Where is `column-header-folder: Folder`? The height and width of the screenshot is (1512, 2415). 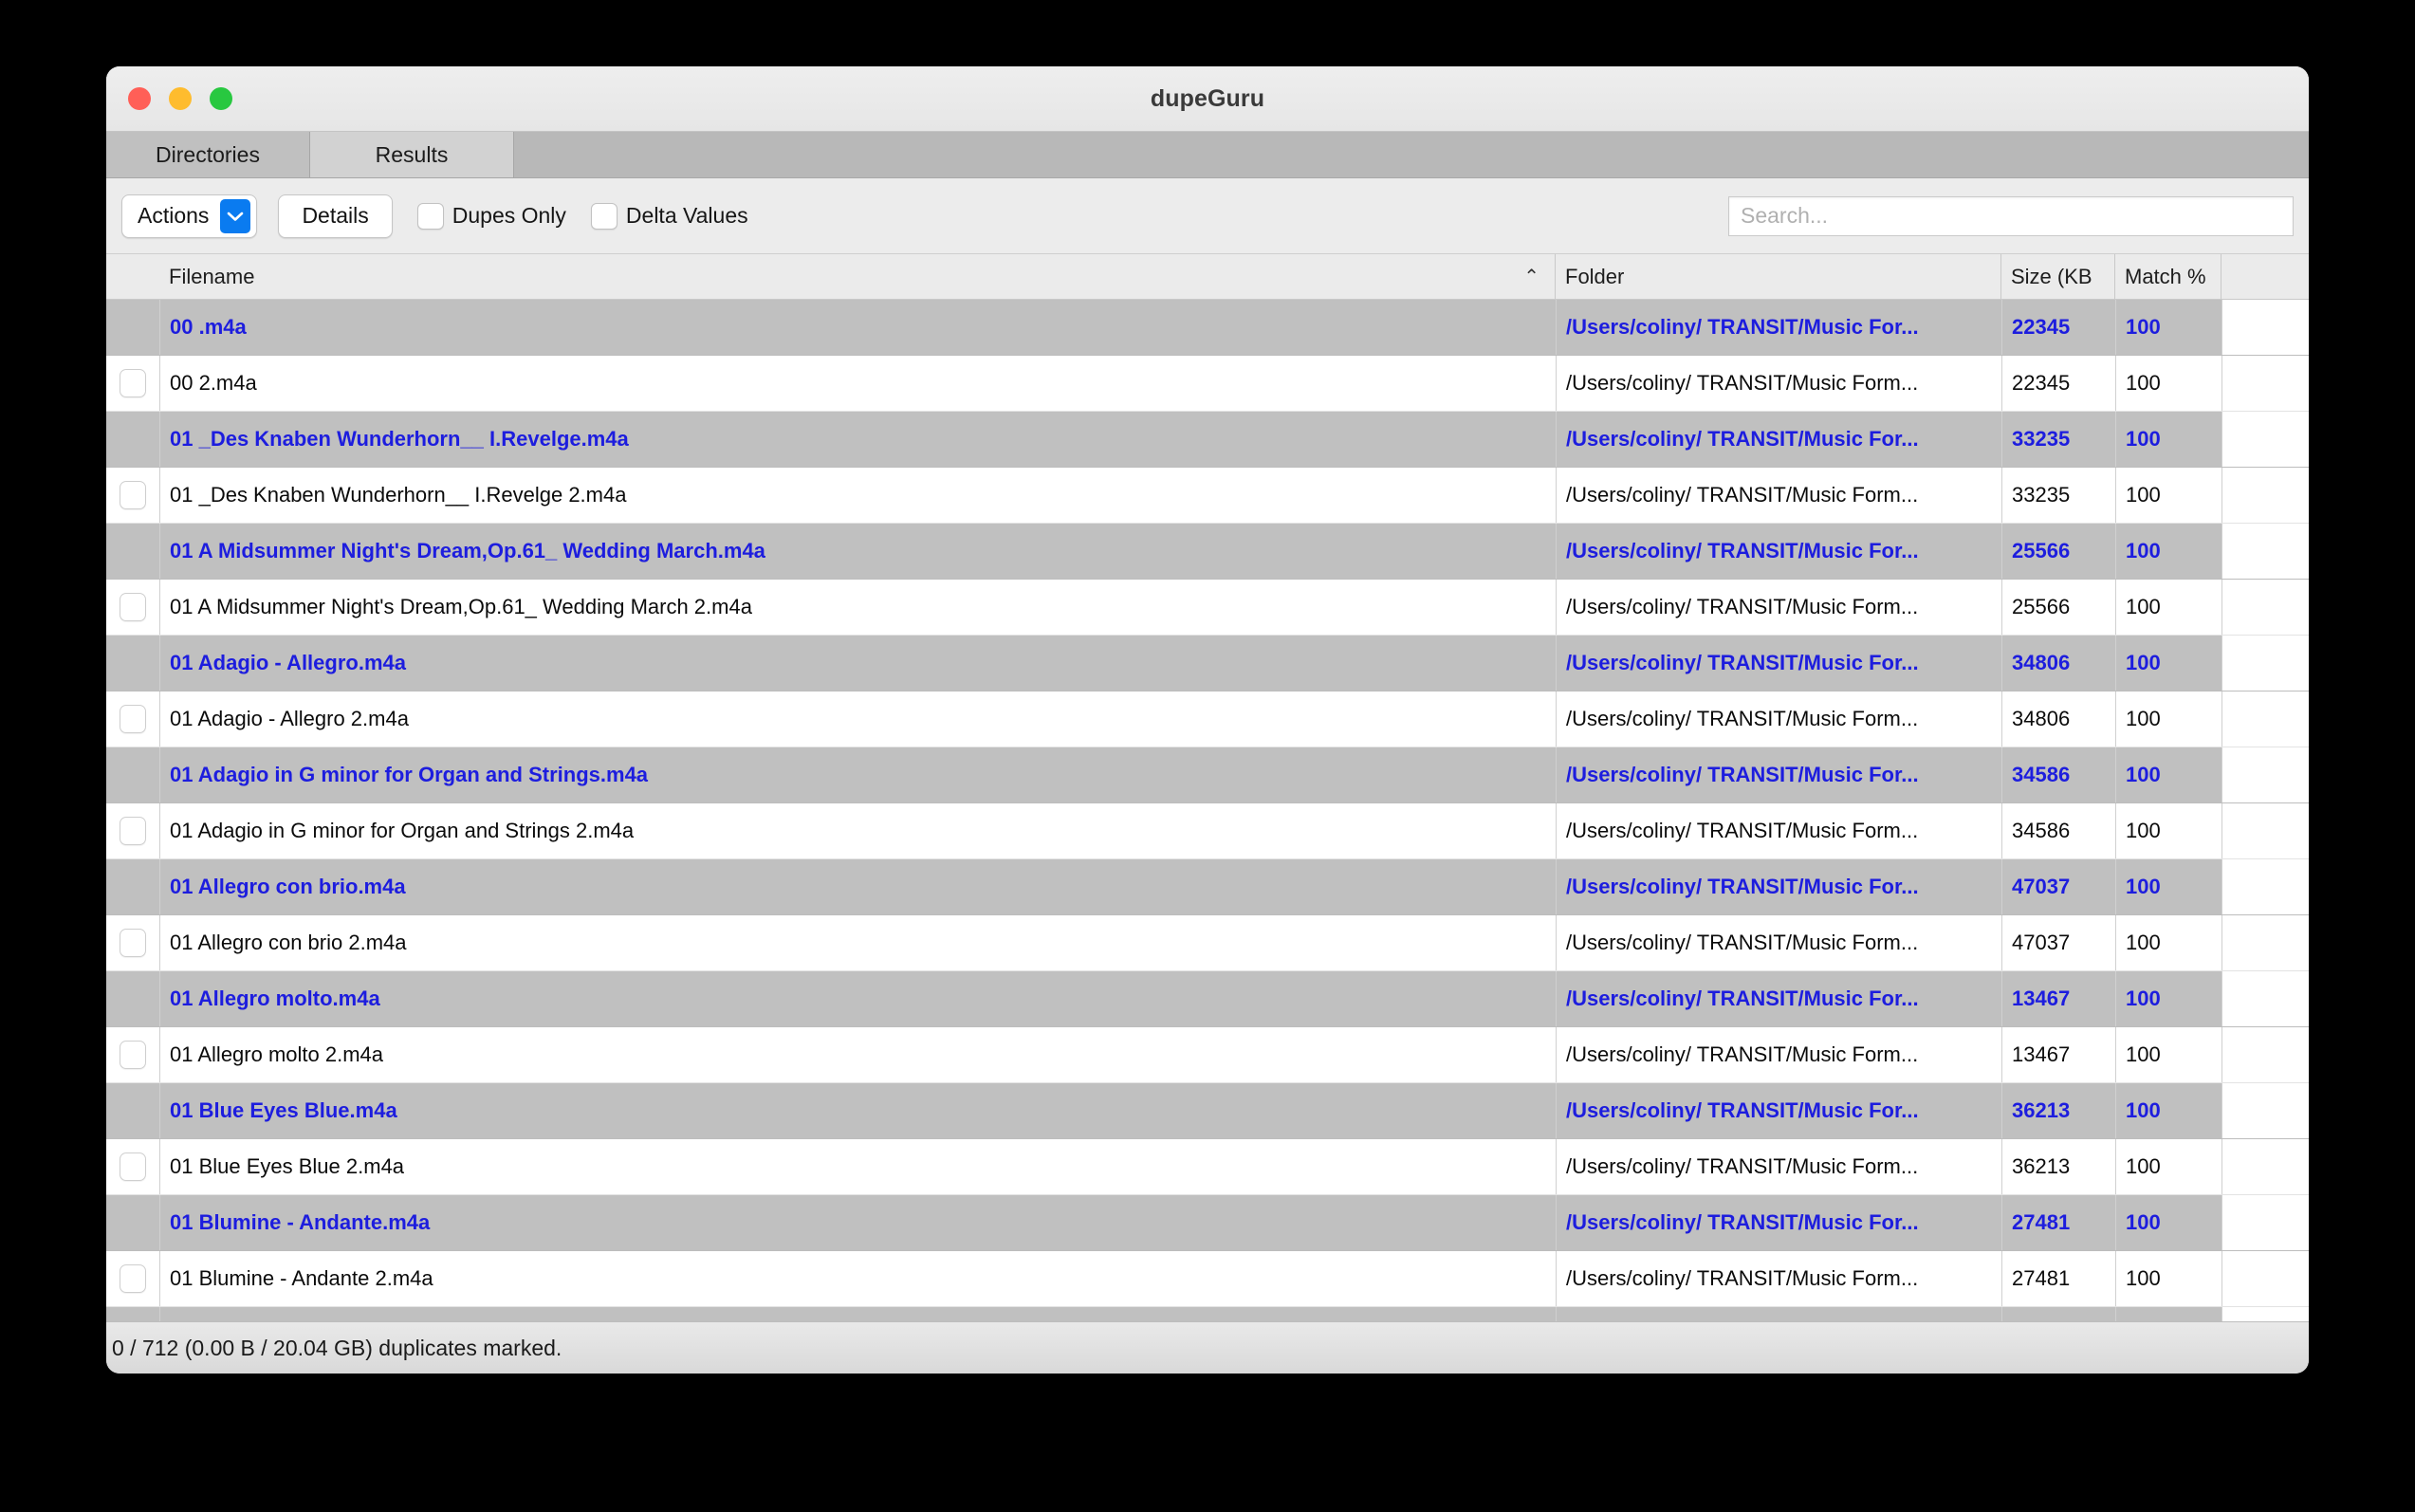 column-header-folder: Folder is located at coordinates (1778, 276).